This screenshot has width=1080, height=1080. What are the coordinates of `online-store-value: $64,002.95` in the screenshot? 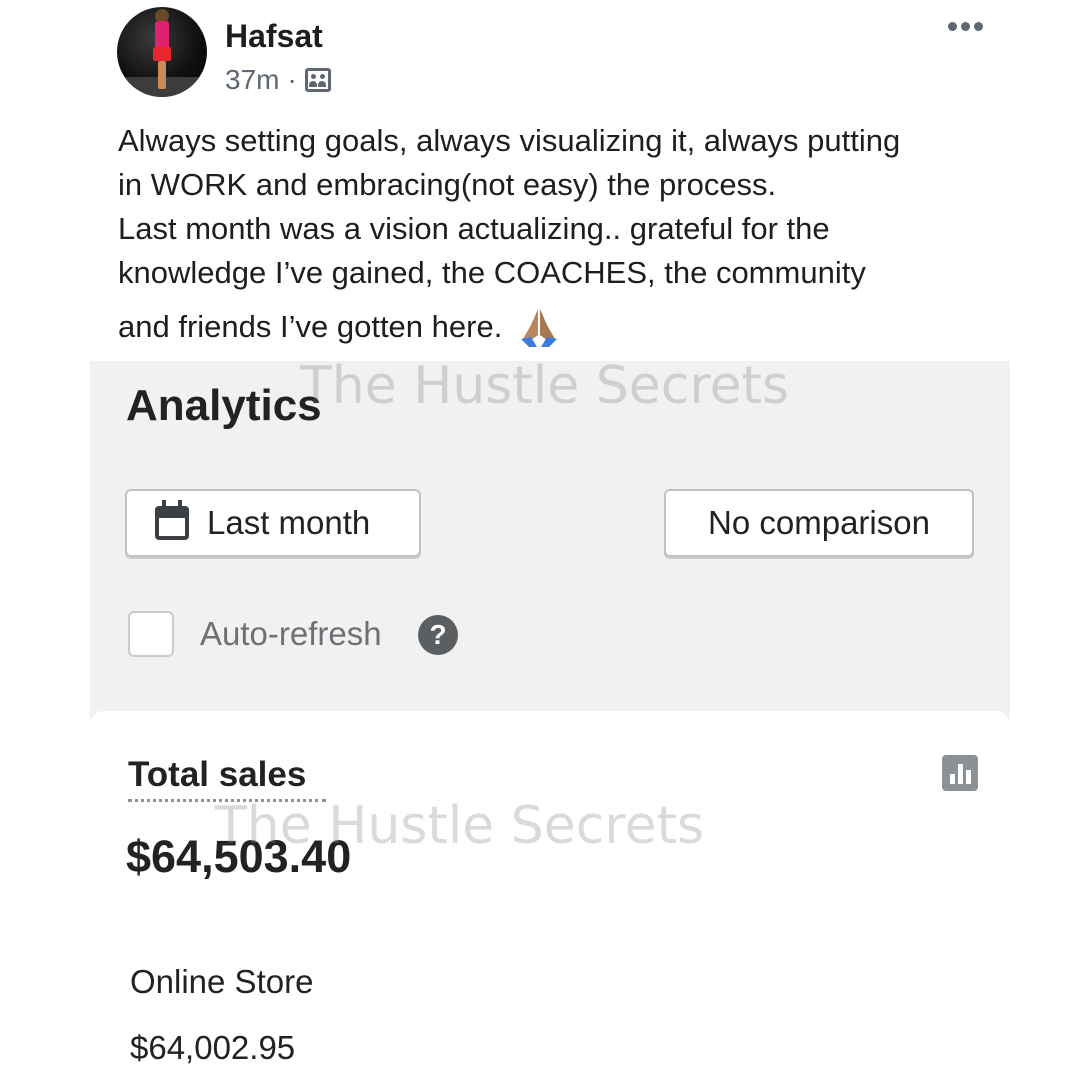 It's located at (213, 1047).